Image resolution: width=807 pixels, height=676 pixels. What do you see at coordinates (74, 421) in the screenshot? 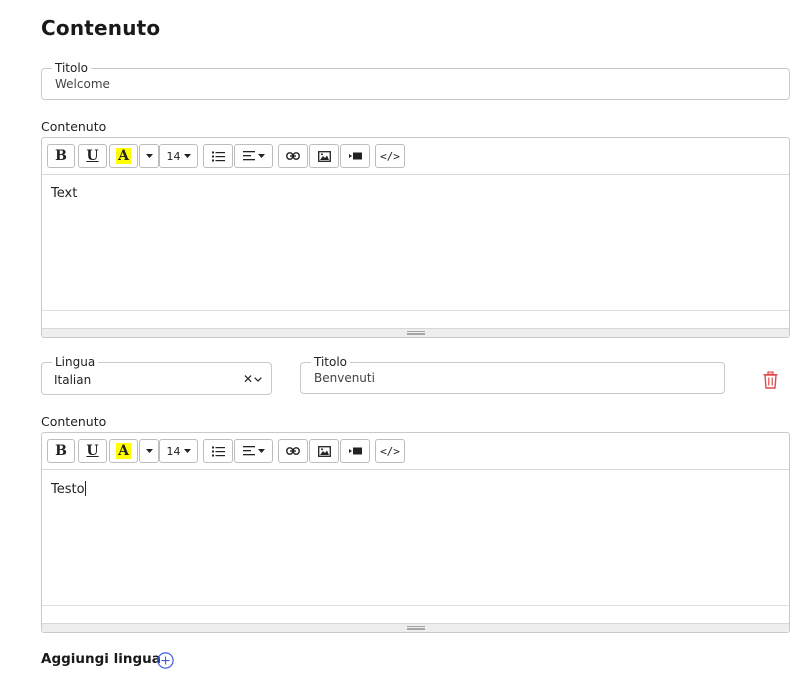
I see `content-label-translation: Contenuto` at bounding box center [74, 421].